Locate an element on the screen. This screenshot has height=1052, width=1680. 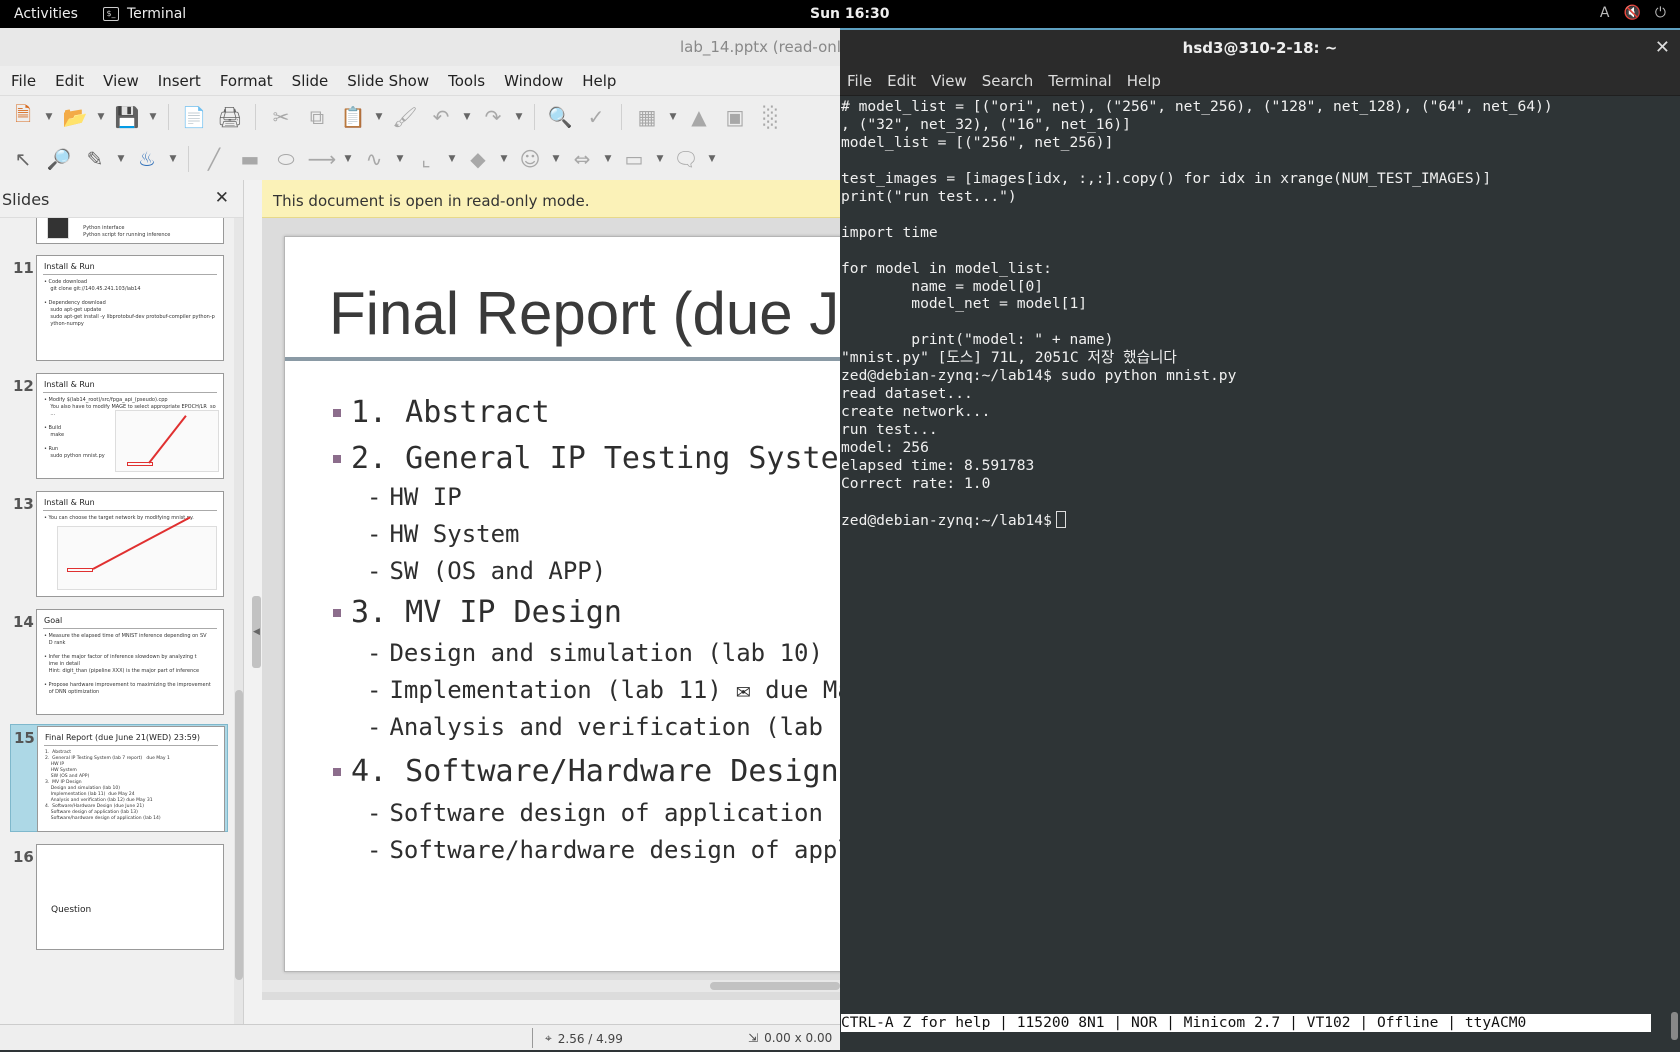
ellipse-tool-icon: ⬭ is located at coordinates (286, 159).